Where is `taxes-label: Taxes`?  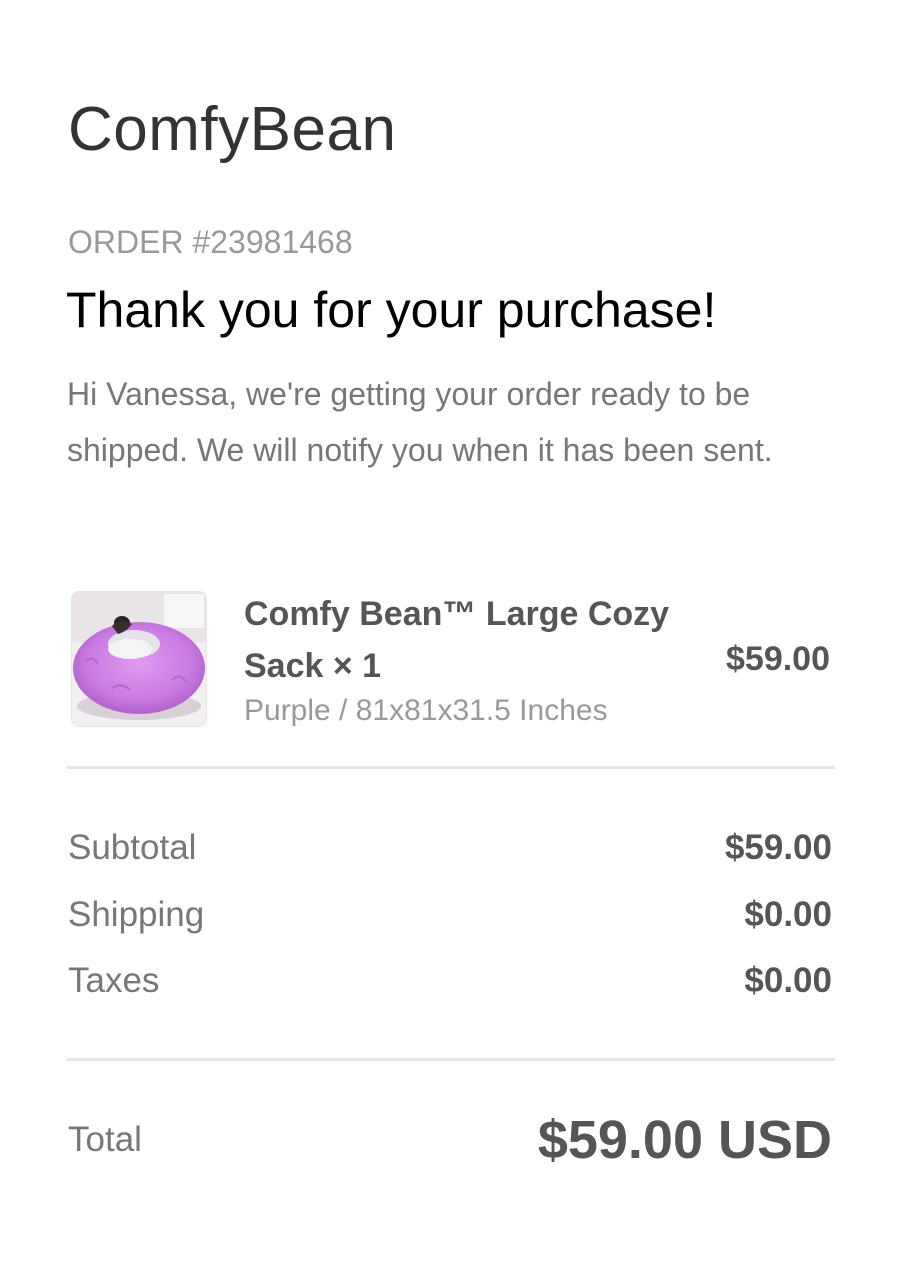
taxes-label: Taxes is located at coordinates (114, 980).